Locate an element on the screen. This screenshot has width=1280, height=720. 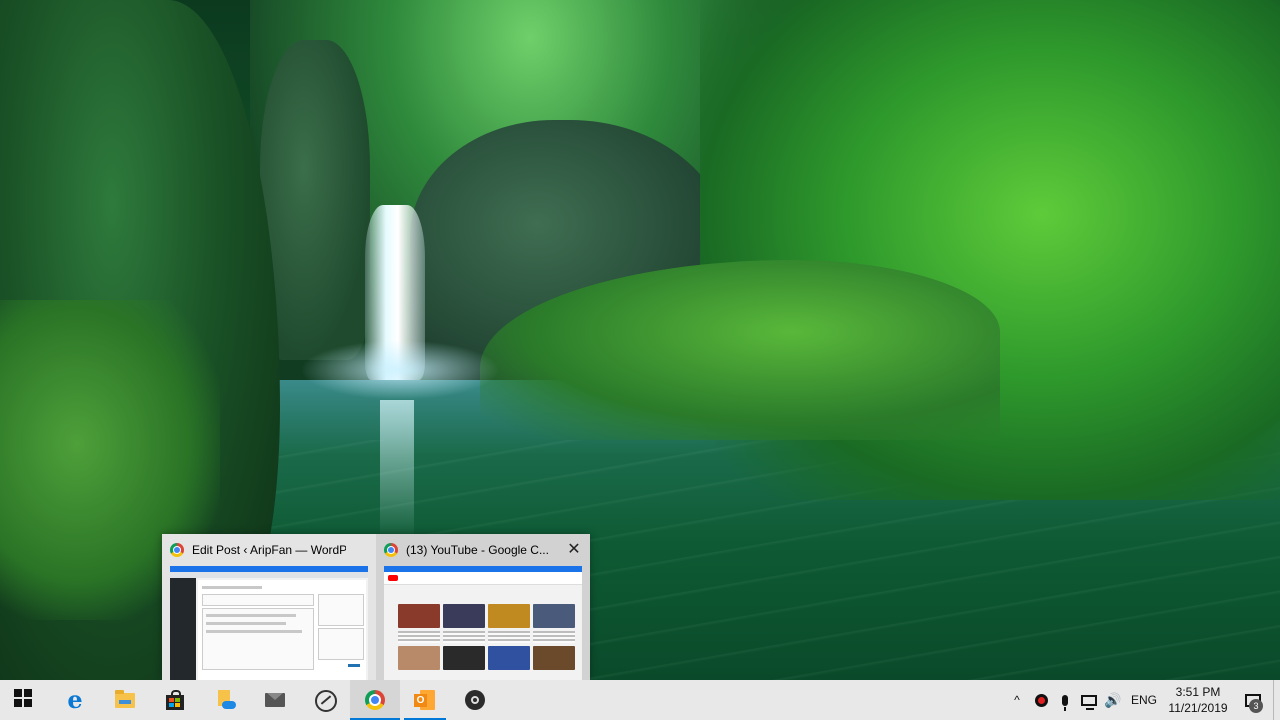
show-hidden-icons-chevron-icon: ^ is located at coordinates (1017, 700).